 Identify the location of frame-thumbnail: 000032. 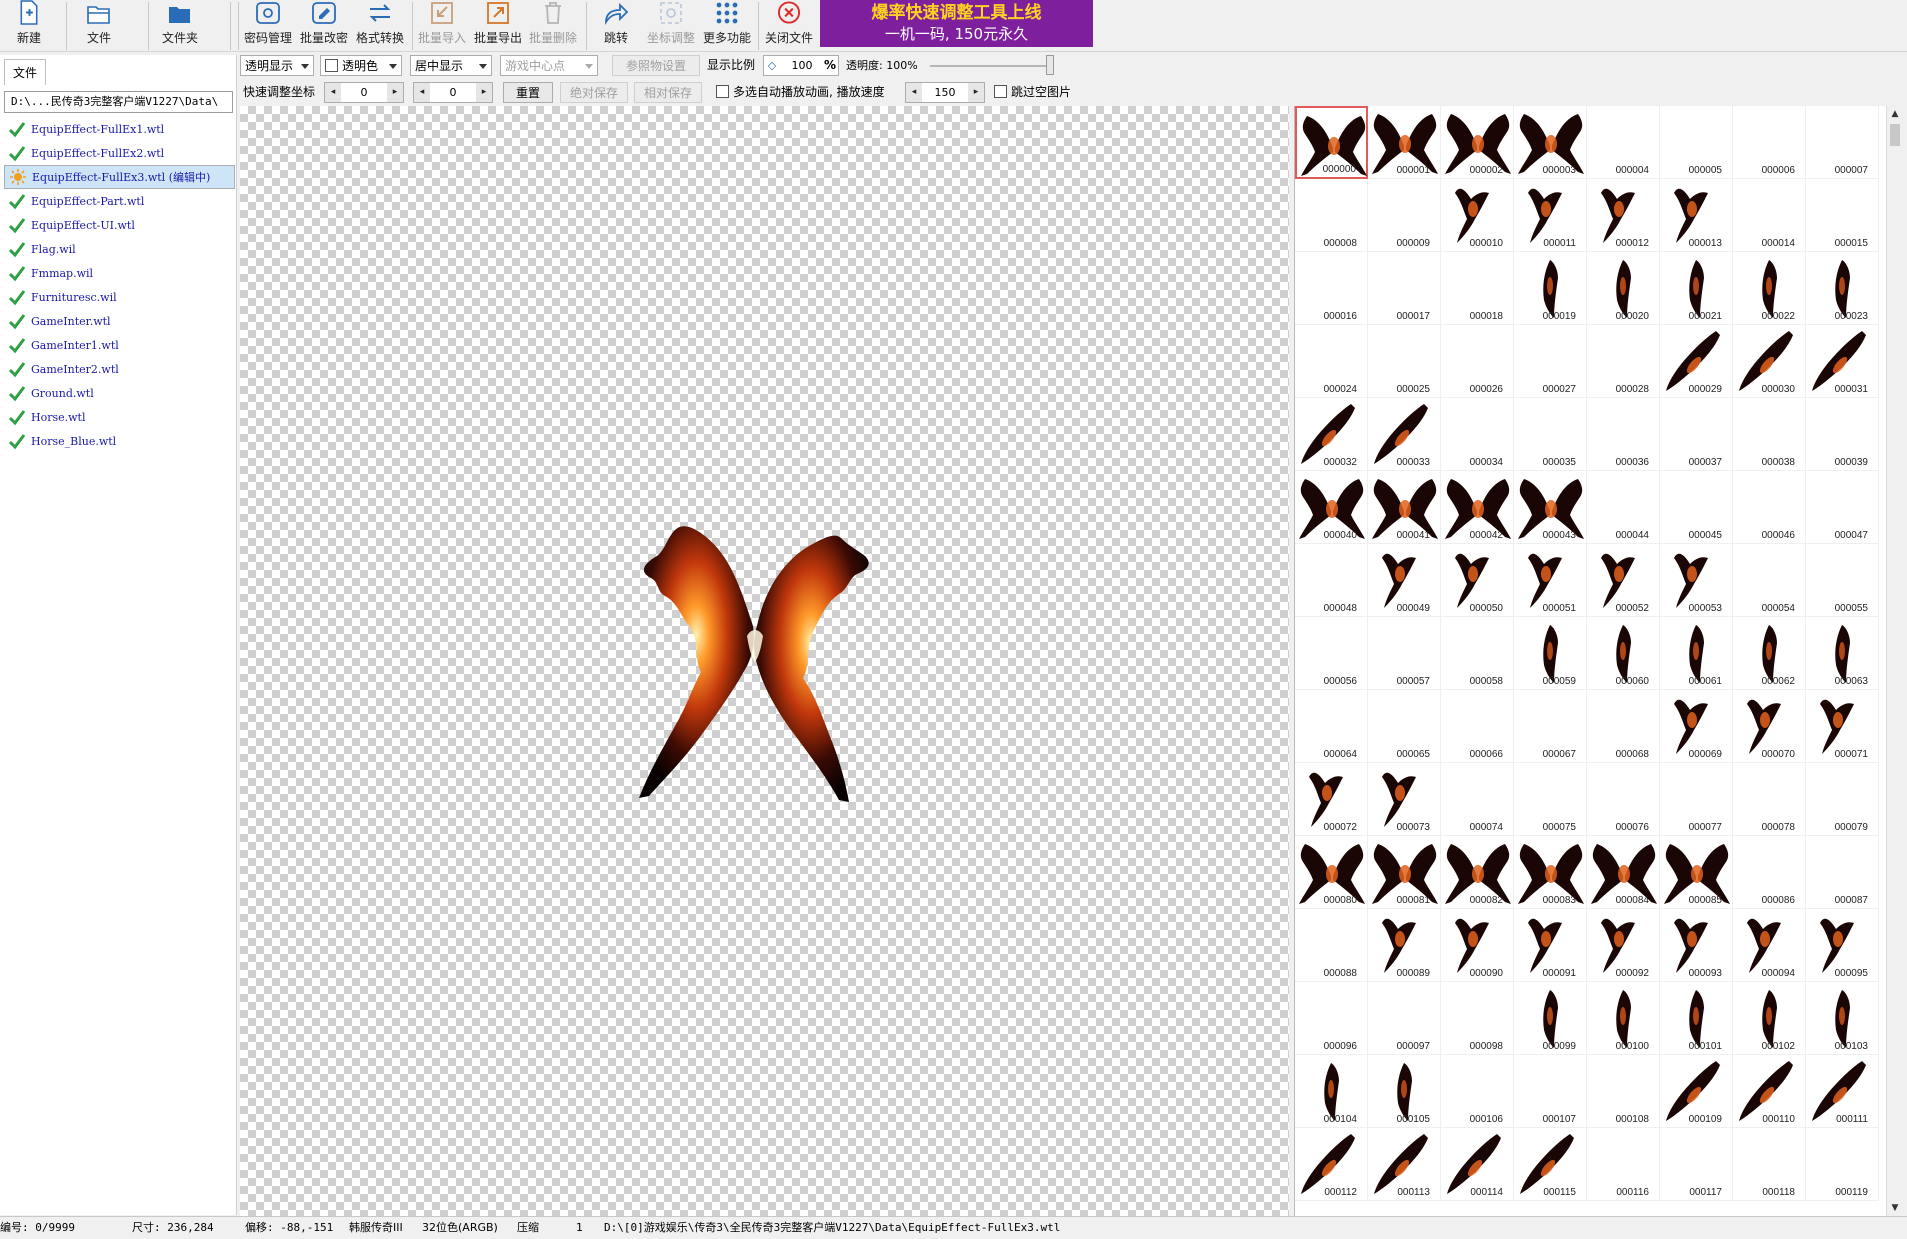
(1331, 434).